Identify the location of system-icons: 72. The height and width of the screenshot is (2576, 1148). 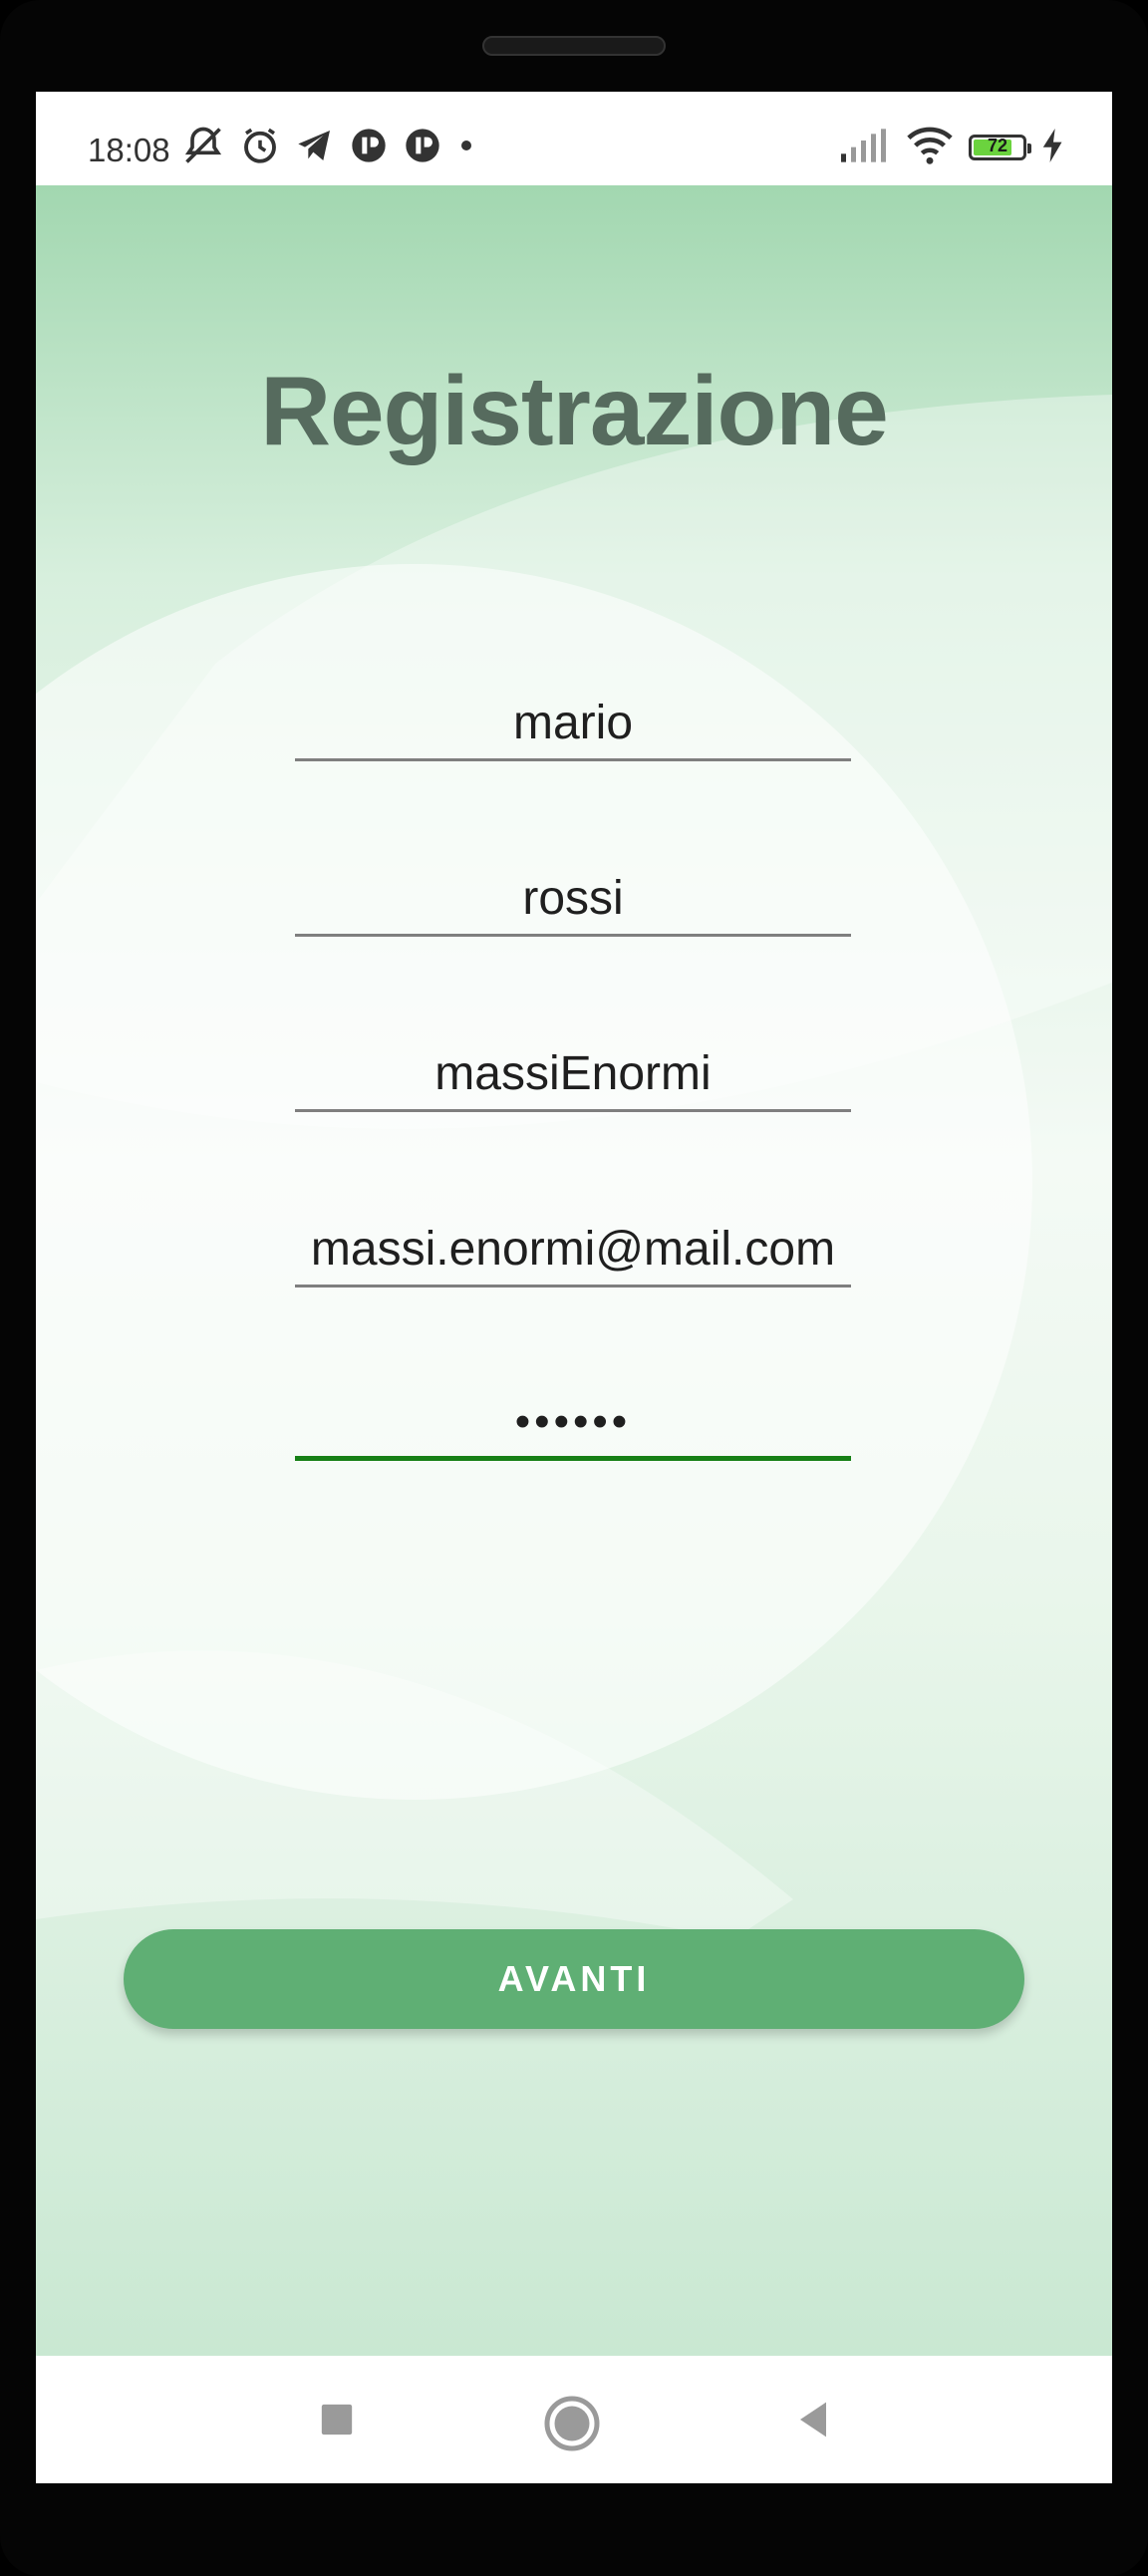
(952, 147).